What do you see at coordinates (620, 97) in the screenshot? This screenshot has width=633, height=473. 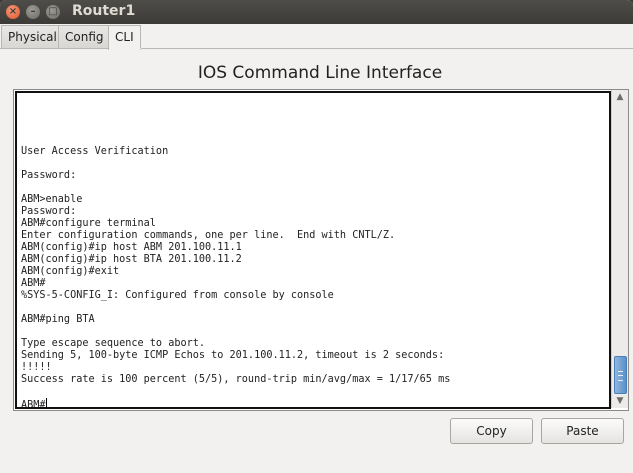 I see `scroll-up-arrow-icon: ▲` at bounding box center [620, 97].